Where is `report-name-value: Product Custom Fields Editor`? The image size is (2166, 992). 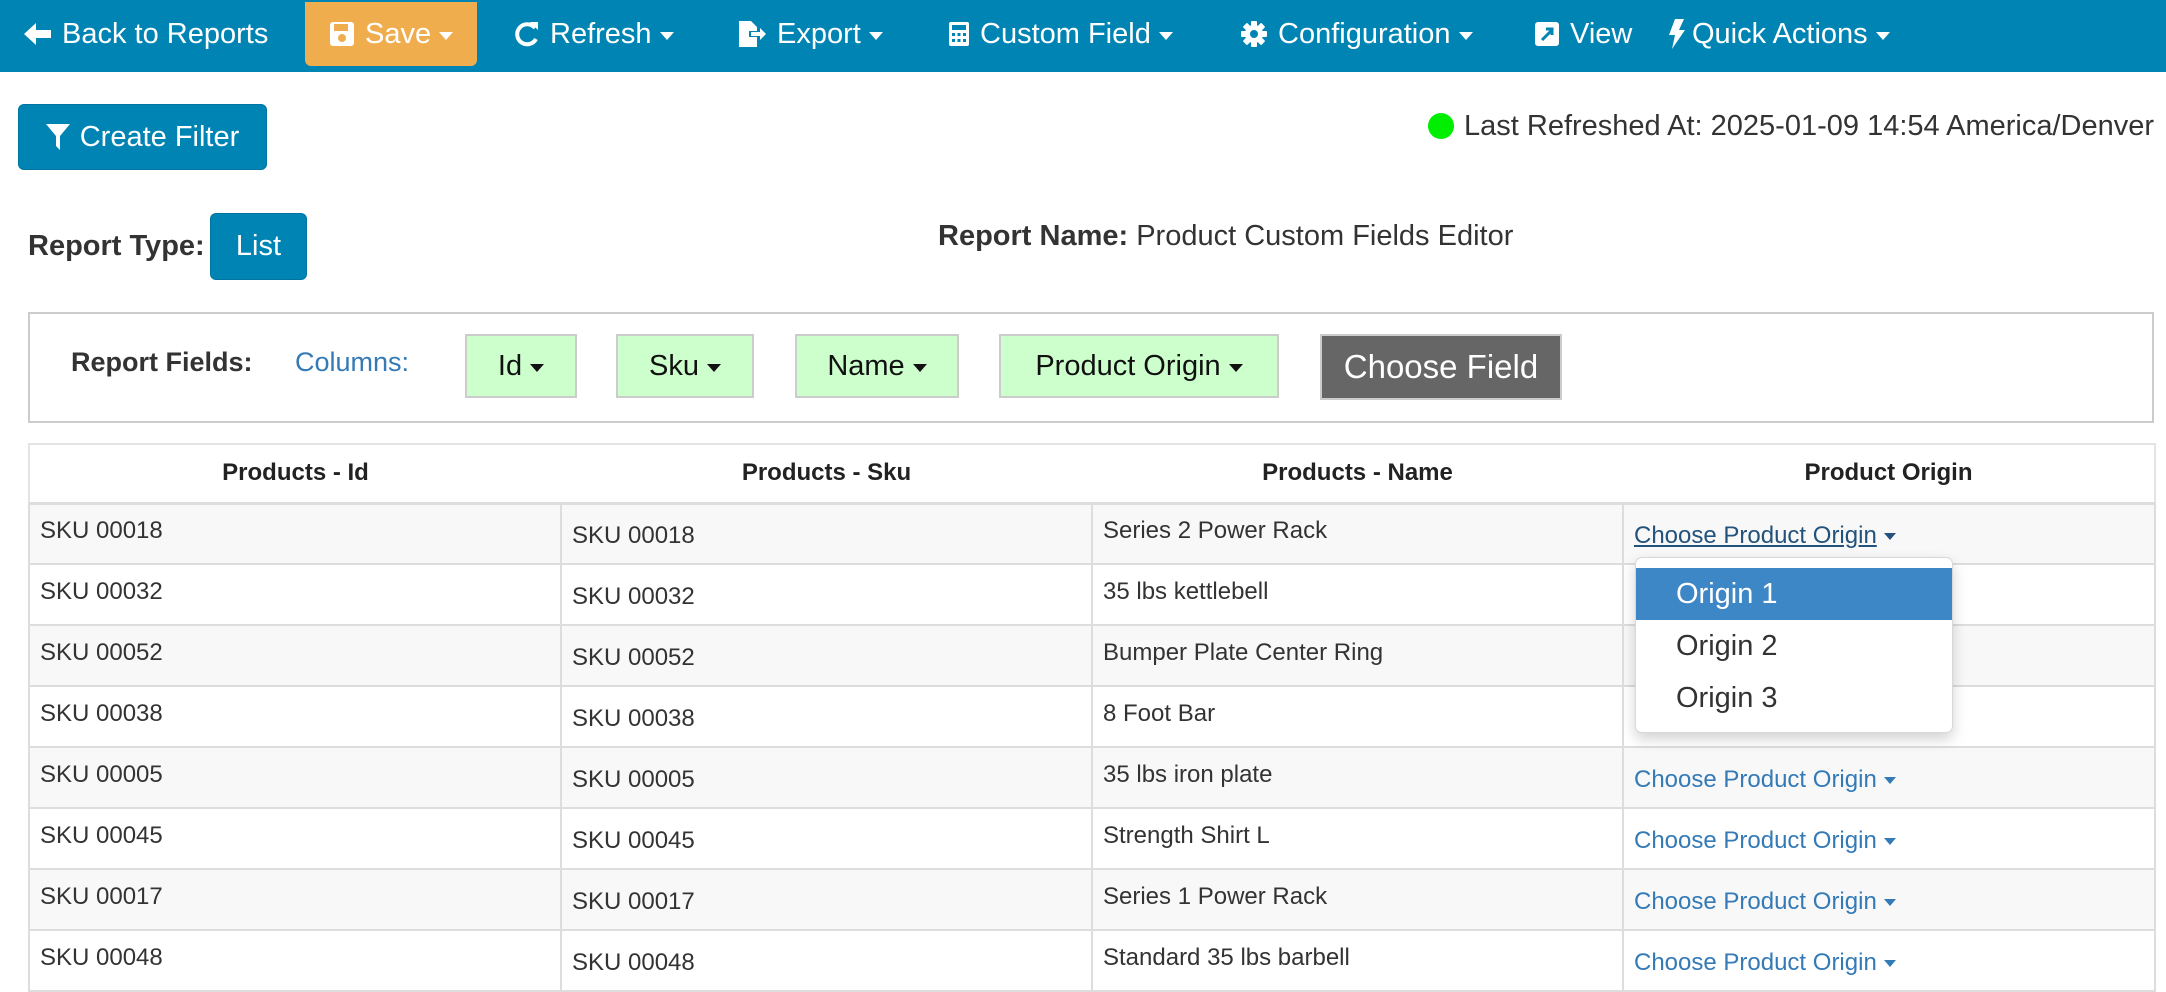 report-name-value: Product Custom Fields Editor is located at coordinates (1325, 235).